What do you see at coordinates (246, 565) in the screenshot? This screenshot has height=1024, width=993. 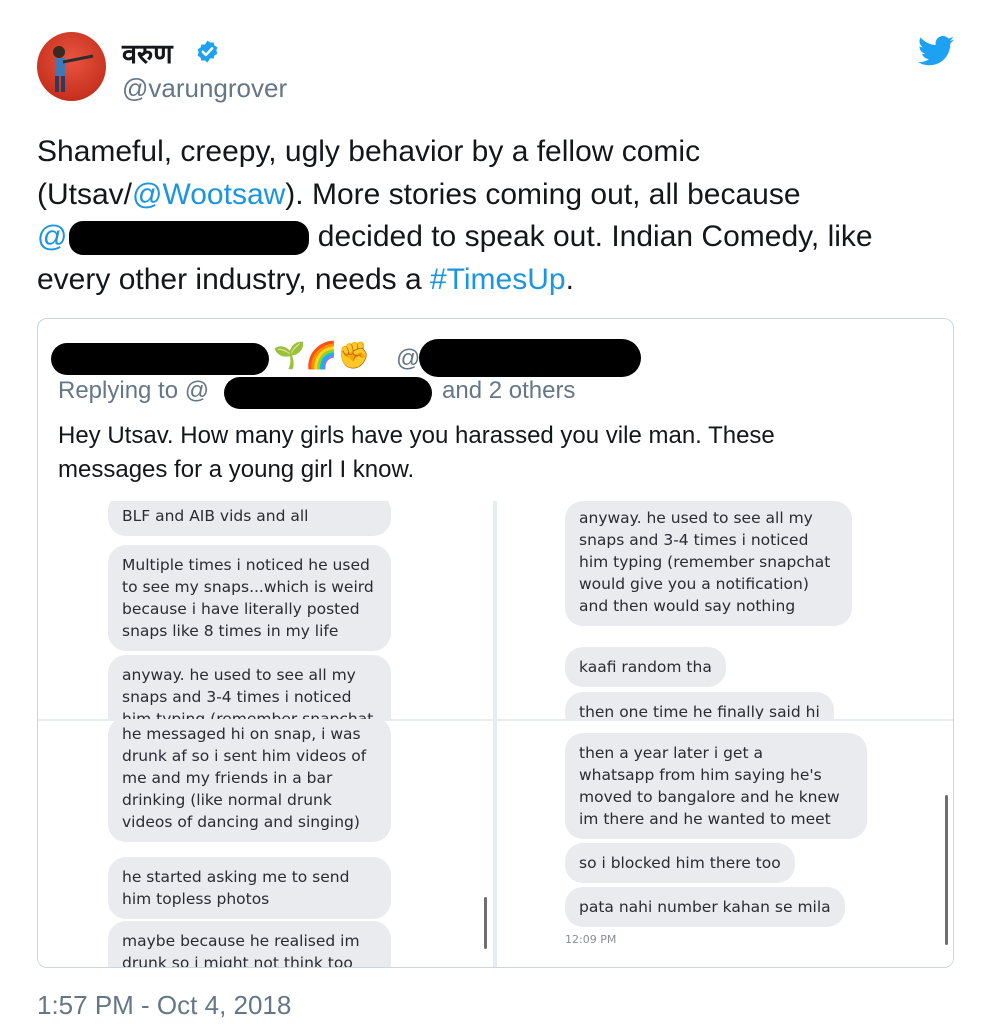 I see `chat-line: Multiple times i noticed he used` at bounding box center [246, 565].